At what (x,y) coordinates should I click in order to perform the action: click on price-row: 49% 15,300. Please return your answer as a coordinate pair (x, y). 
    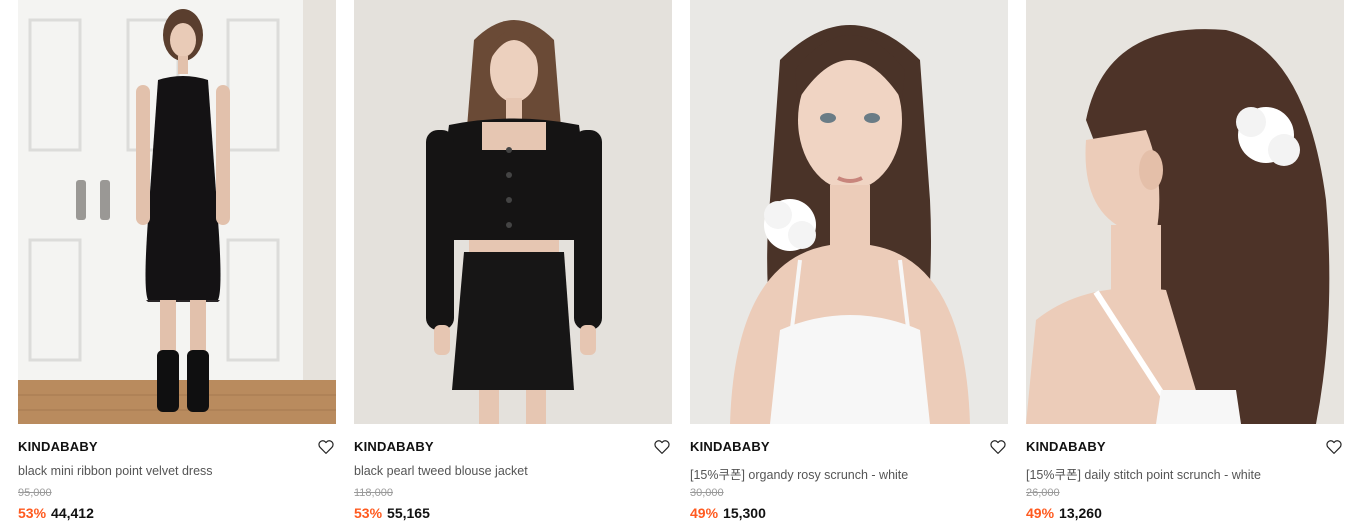
    Looking at the image, I should click on (849, 514).